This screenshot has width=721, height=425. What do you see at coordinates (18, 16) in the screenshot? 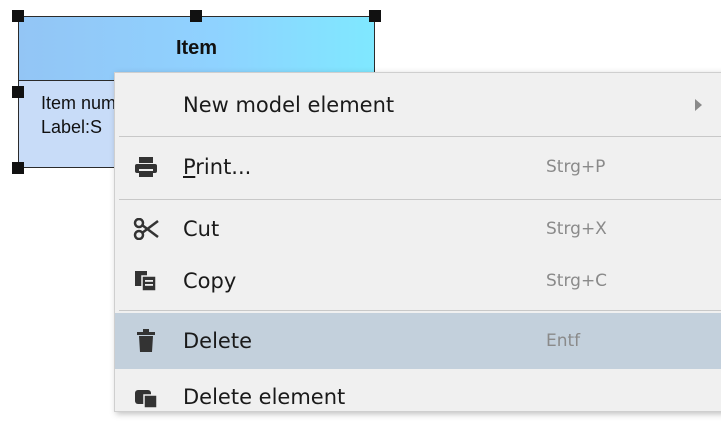
I see `resize-handle-top-left` at bounding box center [18, 16].